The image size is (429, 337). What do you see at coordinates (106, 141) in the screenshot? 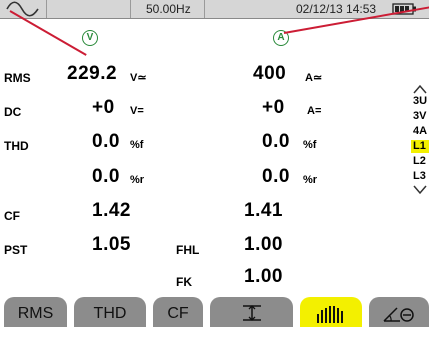
I see `thd-f-voltage-value: 0.0` at bounding box center [106, 141].